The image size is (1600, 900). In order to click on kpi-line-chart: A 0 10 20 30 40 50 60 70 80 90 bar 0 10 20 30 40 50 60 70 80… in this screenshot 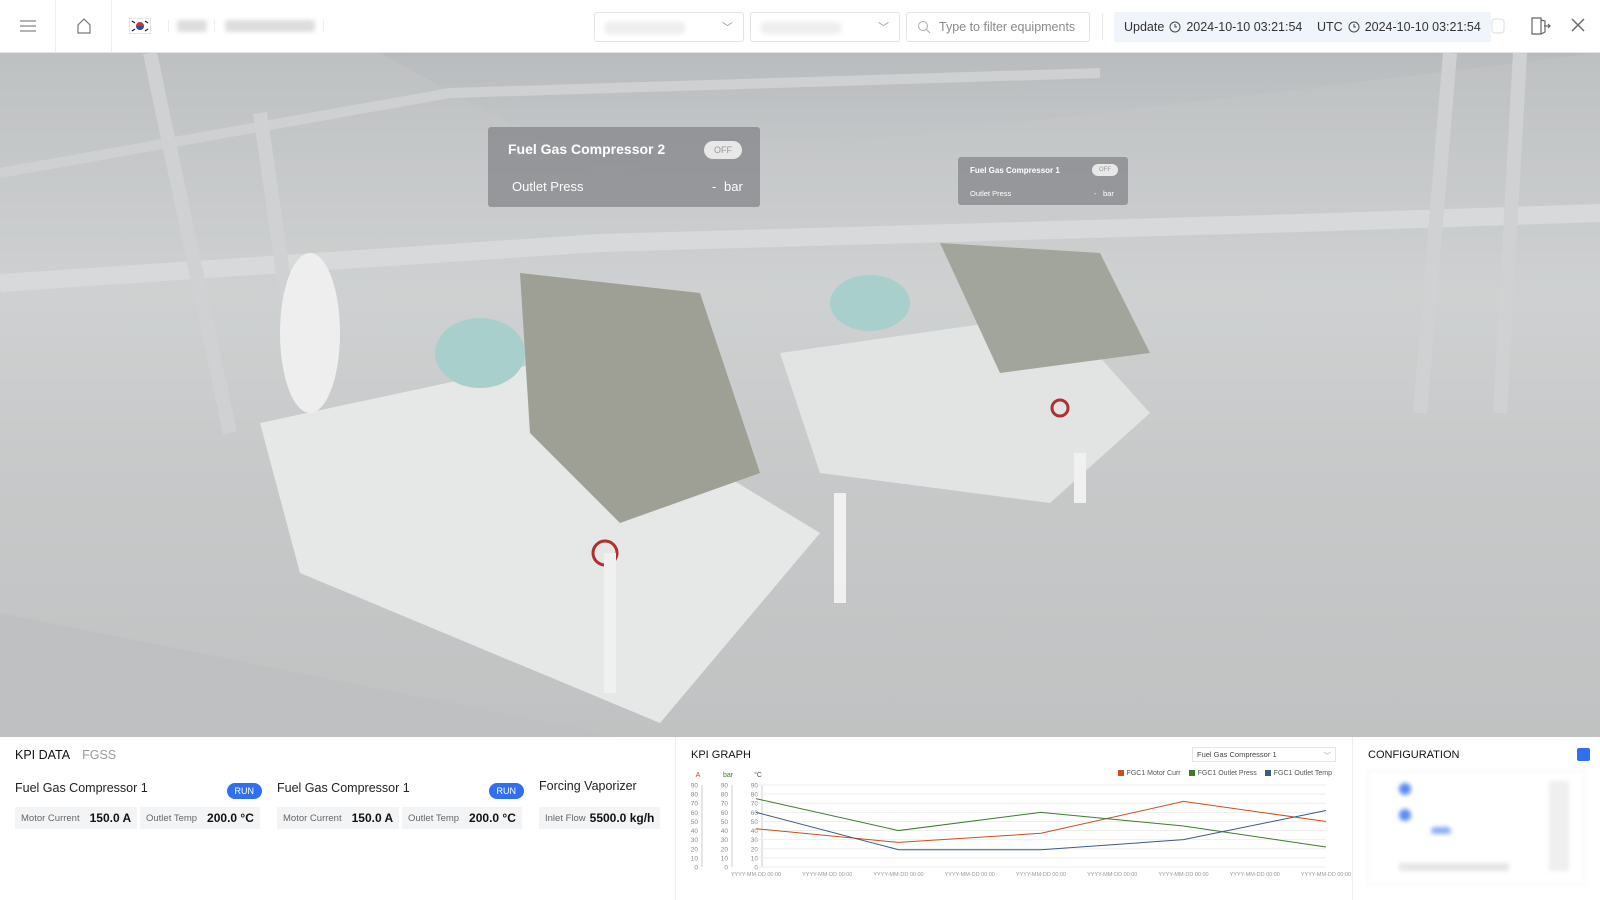, I will do `click(1021, 824)`.